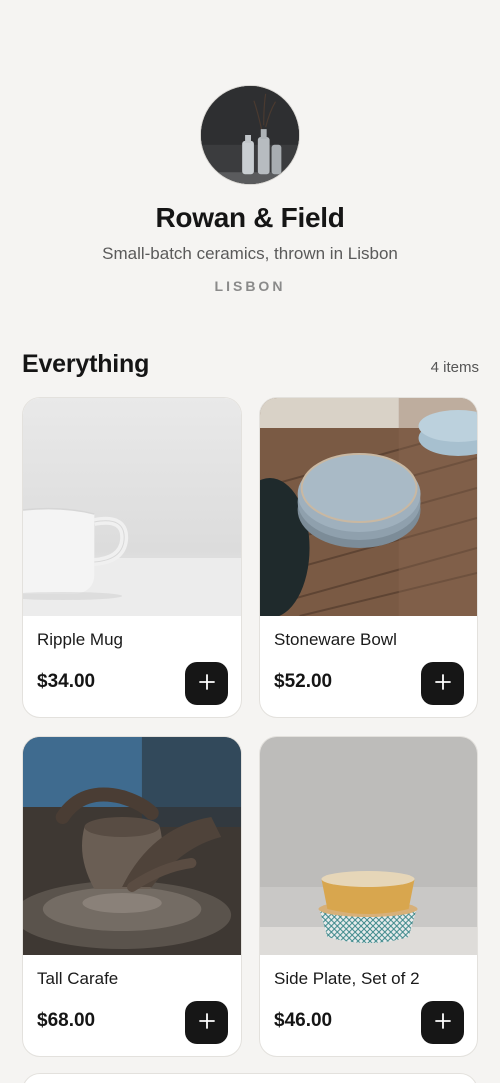  Describe the element at coordinates (303, 681) in the screenshot. I see `product-price: $52.00` at that location.